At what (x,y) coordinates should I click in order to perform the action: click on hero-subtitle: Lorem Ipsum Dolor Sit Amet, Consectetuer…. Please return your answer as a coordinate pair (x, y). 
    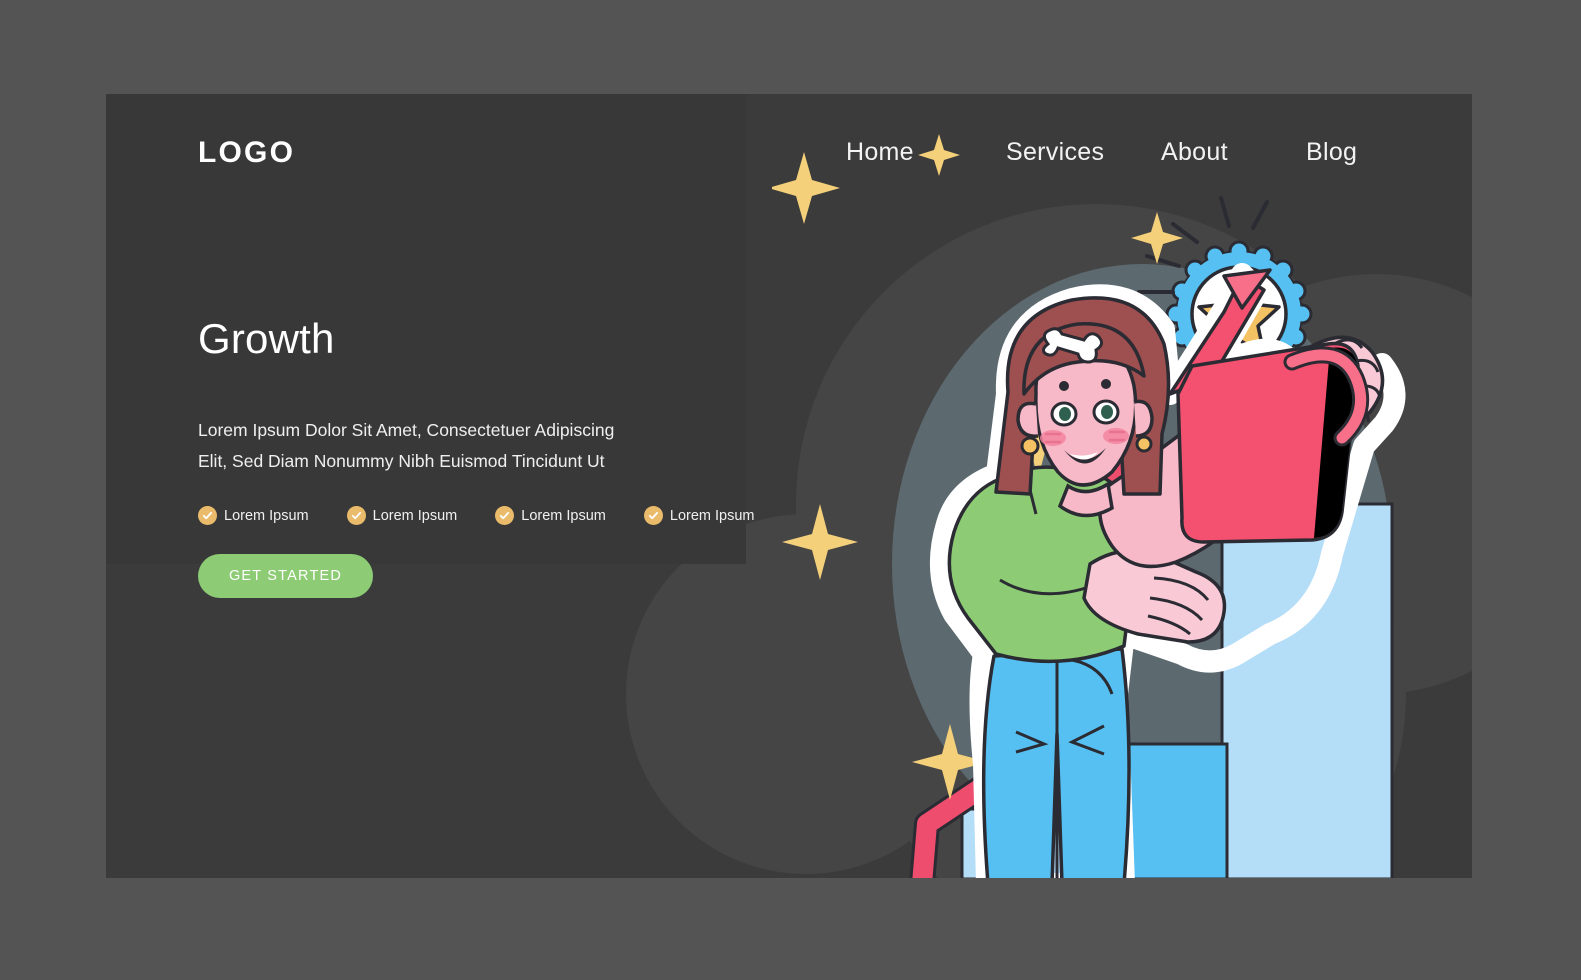
    Looking at the image, I should click on (406, 446).